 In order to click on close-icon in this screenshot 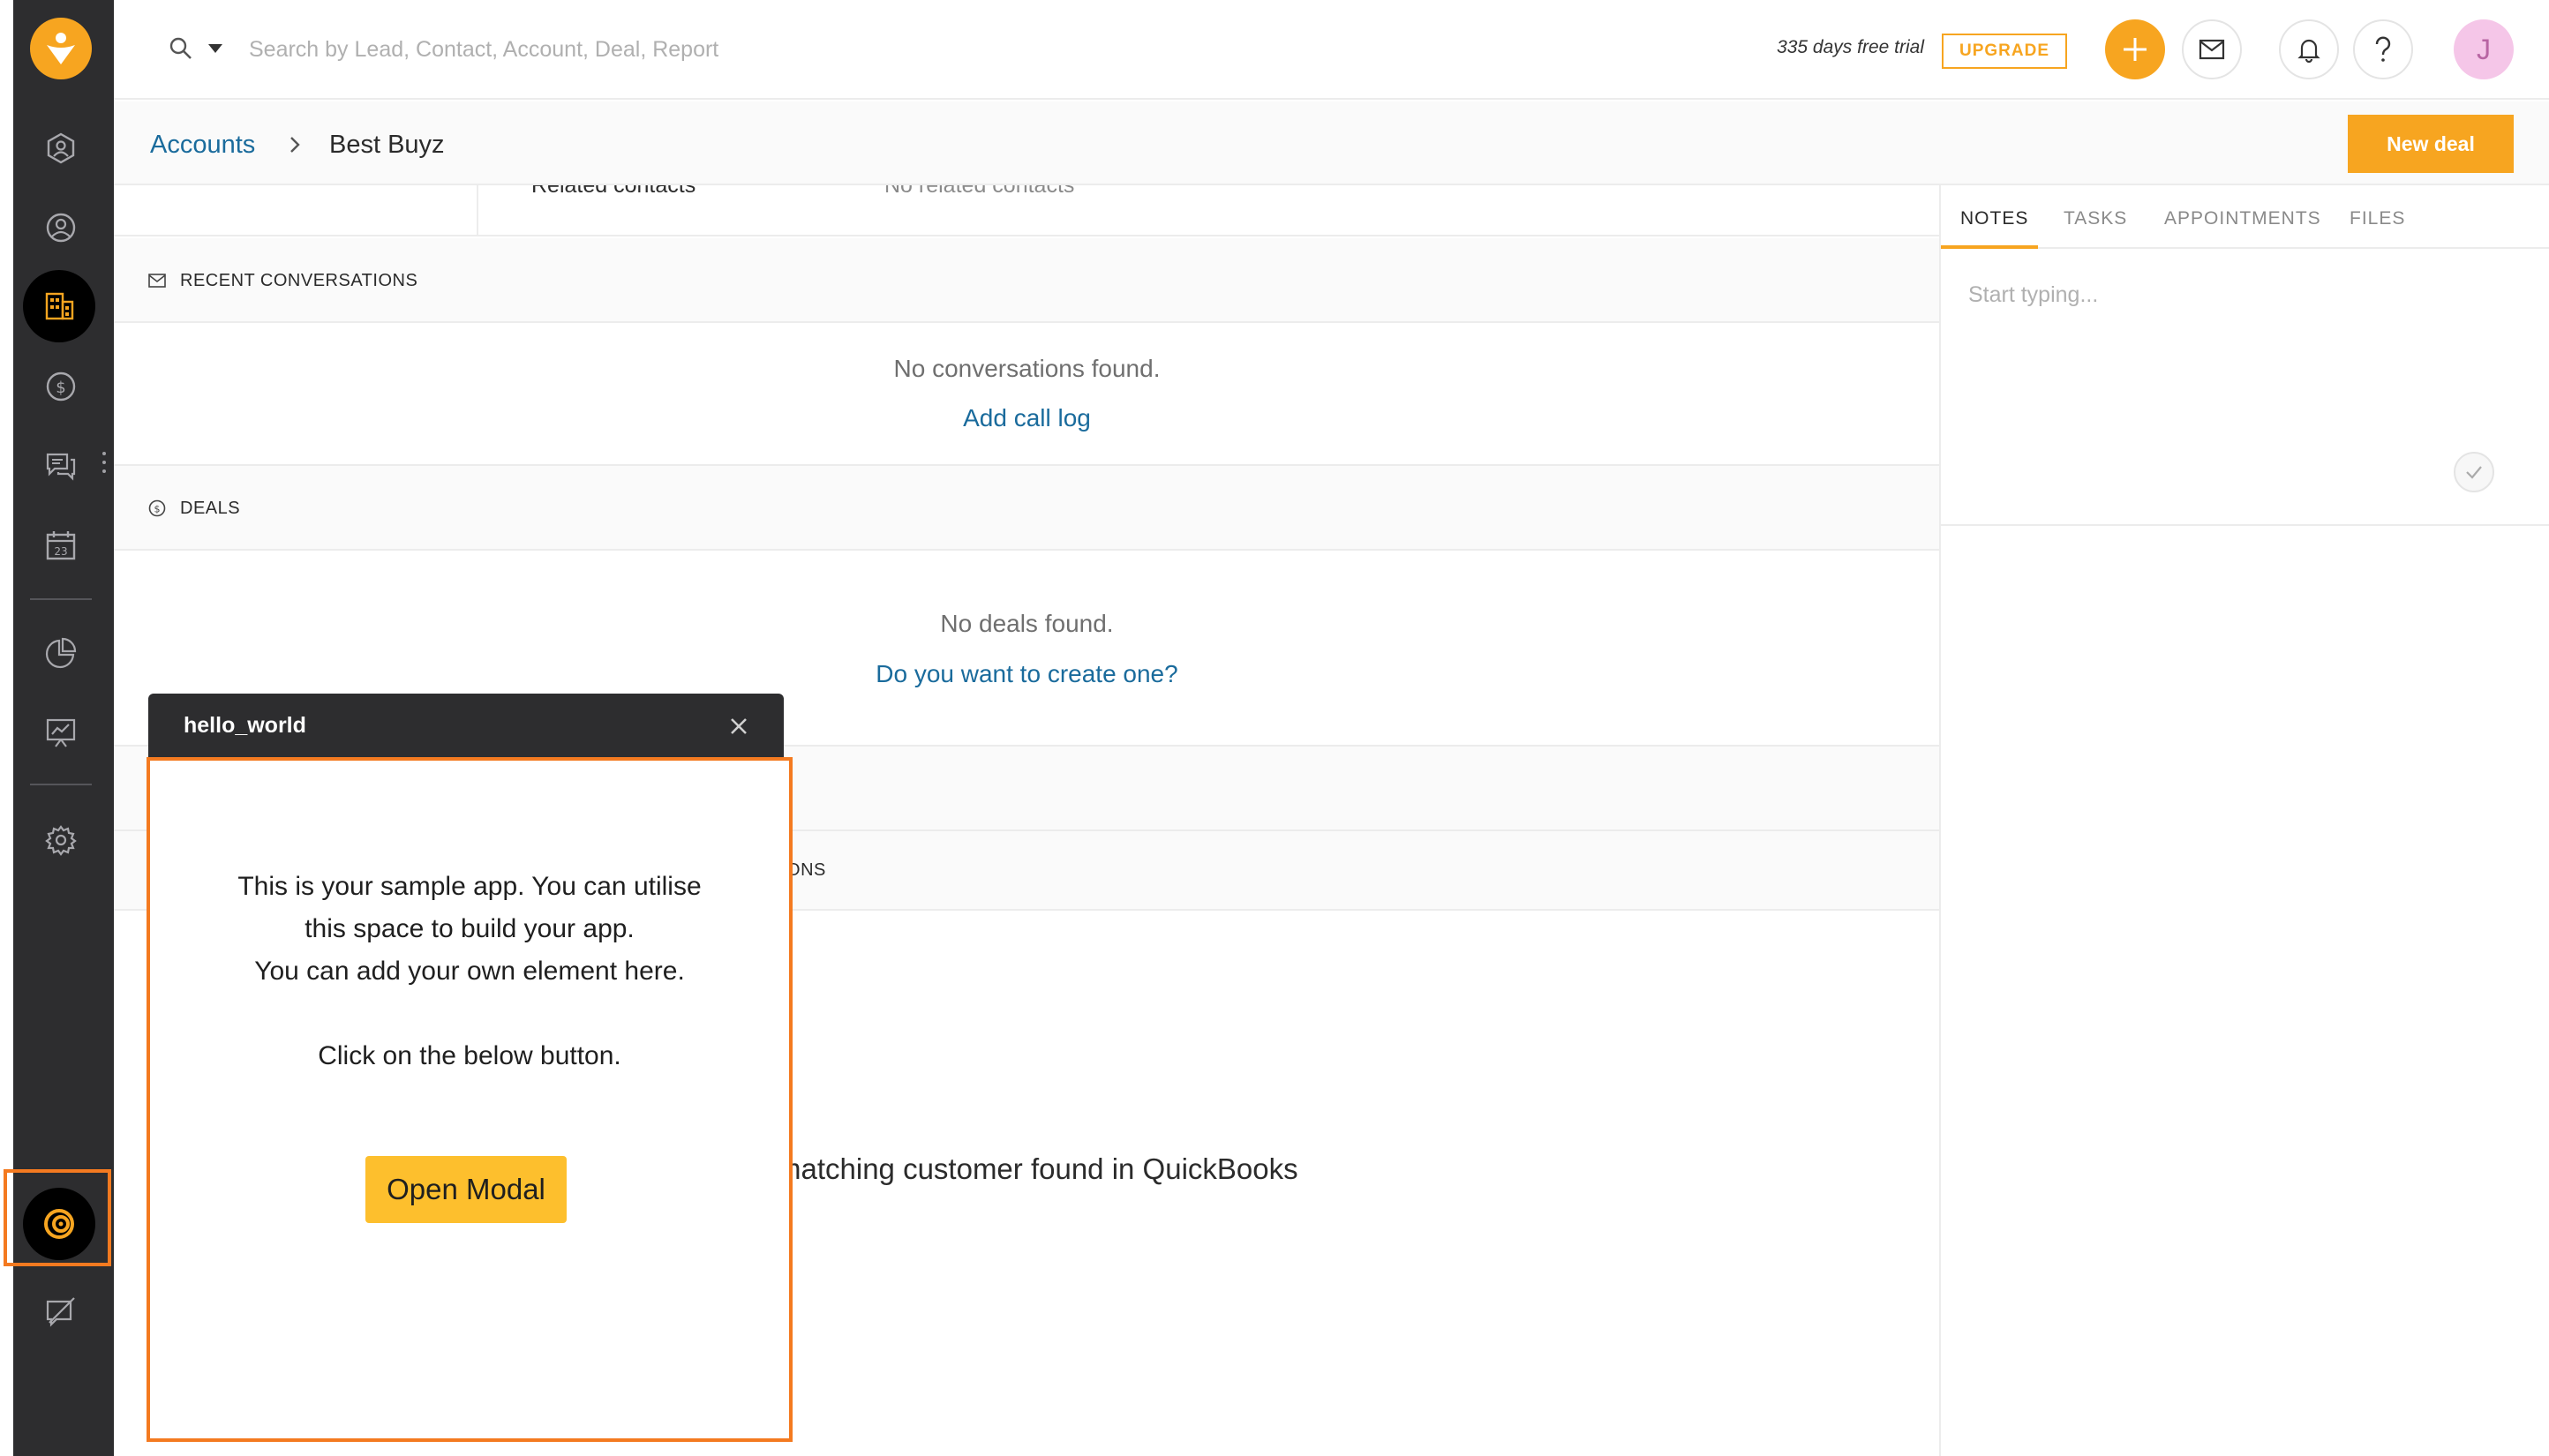, I will do `click(739, 726)`.